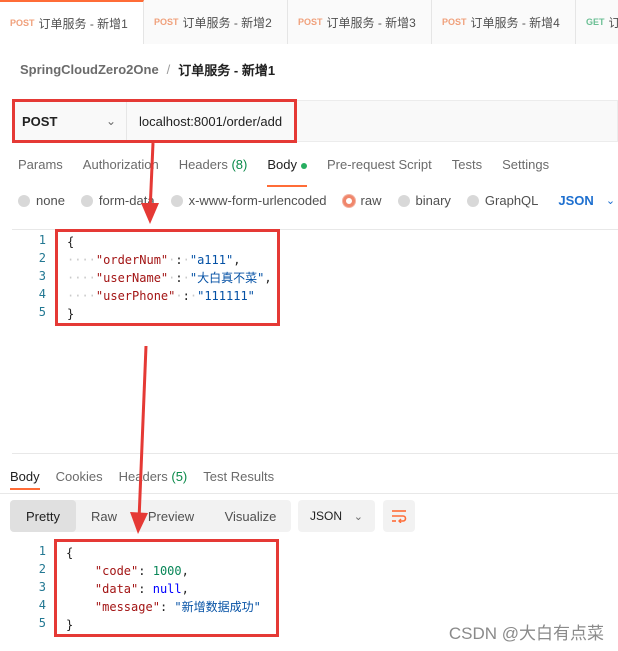 The width and height of the screenshot is (618, 651). I want to click on url-input: localhost:8001/order/add, so click(204, 121).